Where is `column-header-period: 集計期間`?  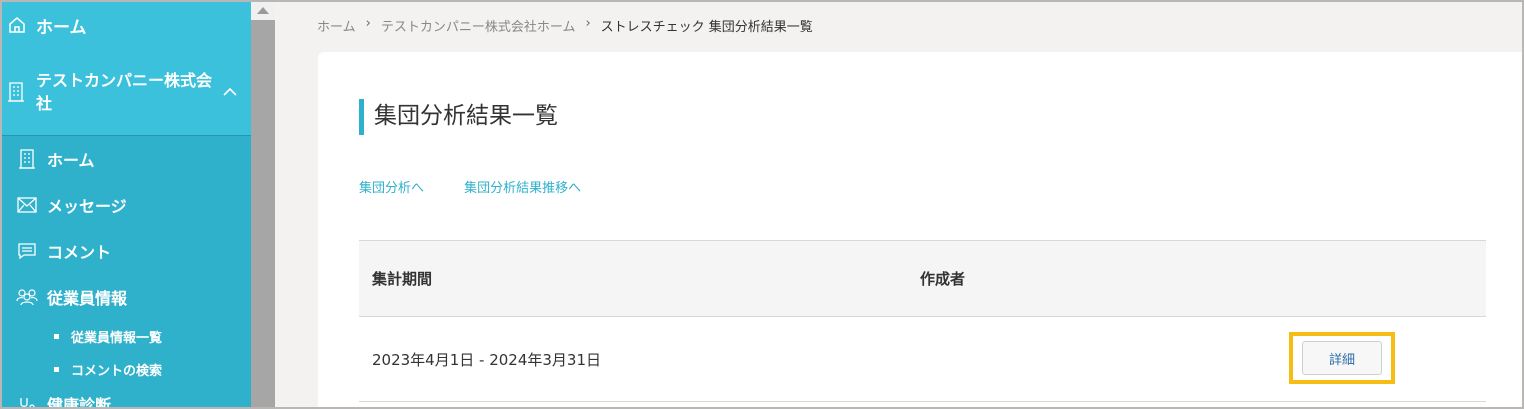
column-header-period: 集計期間 is located at coordinates (402, 279).